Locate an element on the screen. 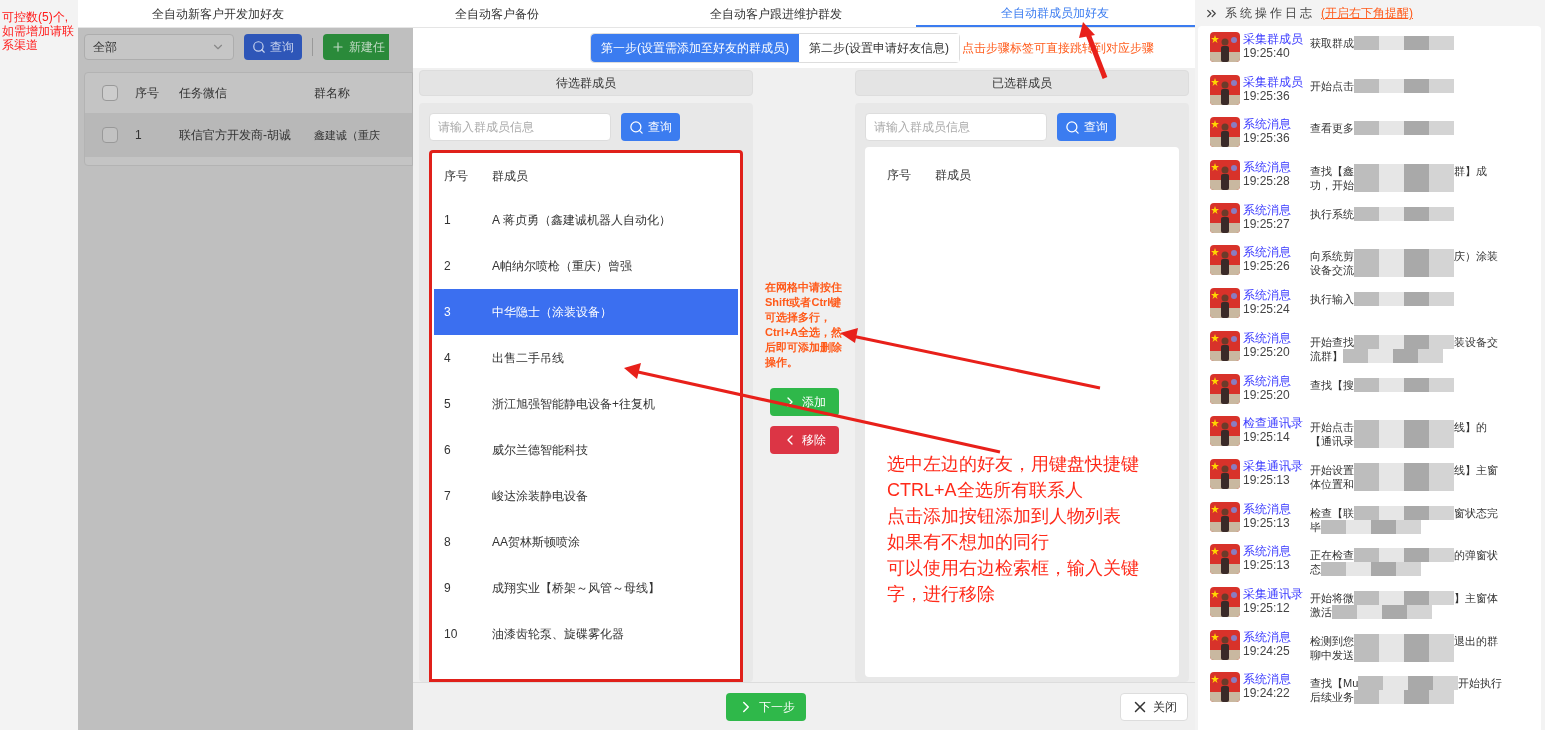  member-row: 4 出售二手吊线 is located at coordinates (586, 358).